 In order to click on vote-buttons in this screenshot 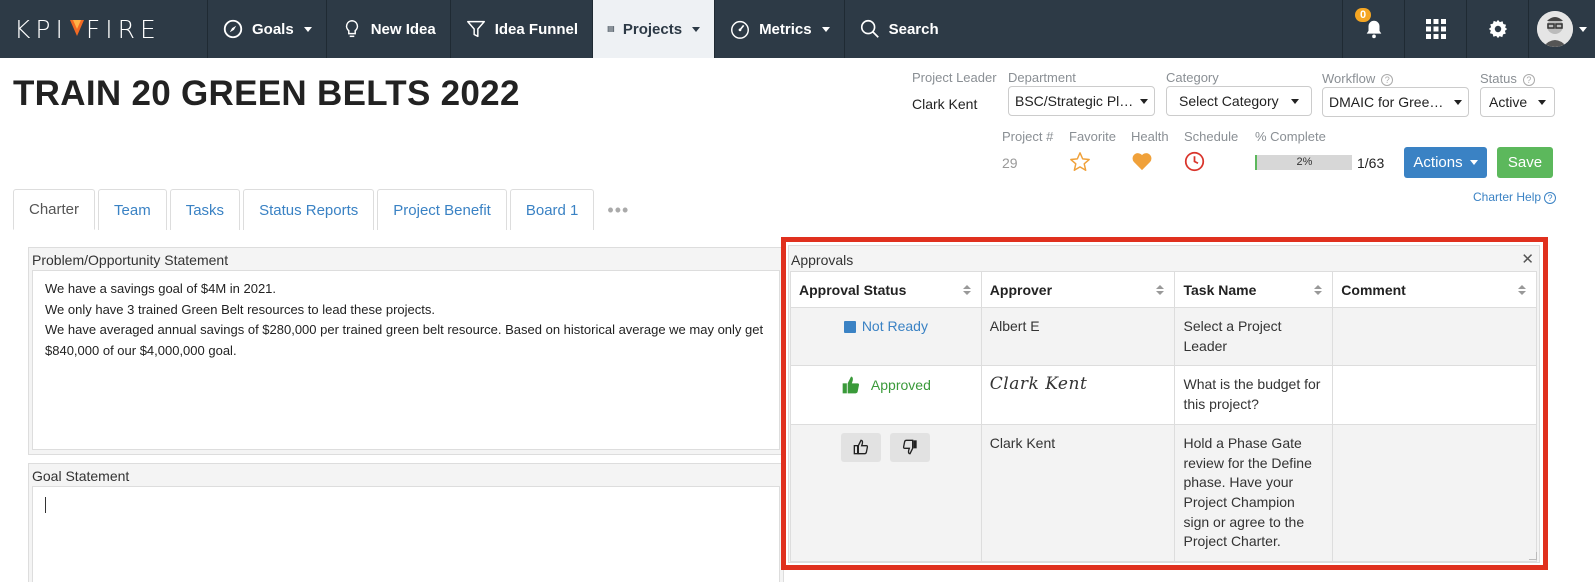, I will do `click(886, 447)`.